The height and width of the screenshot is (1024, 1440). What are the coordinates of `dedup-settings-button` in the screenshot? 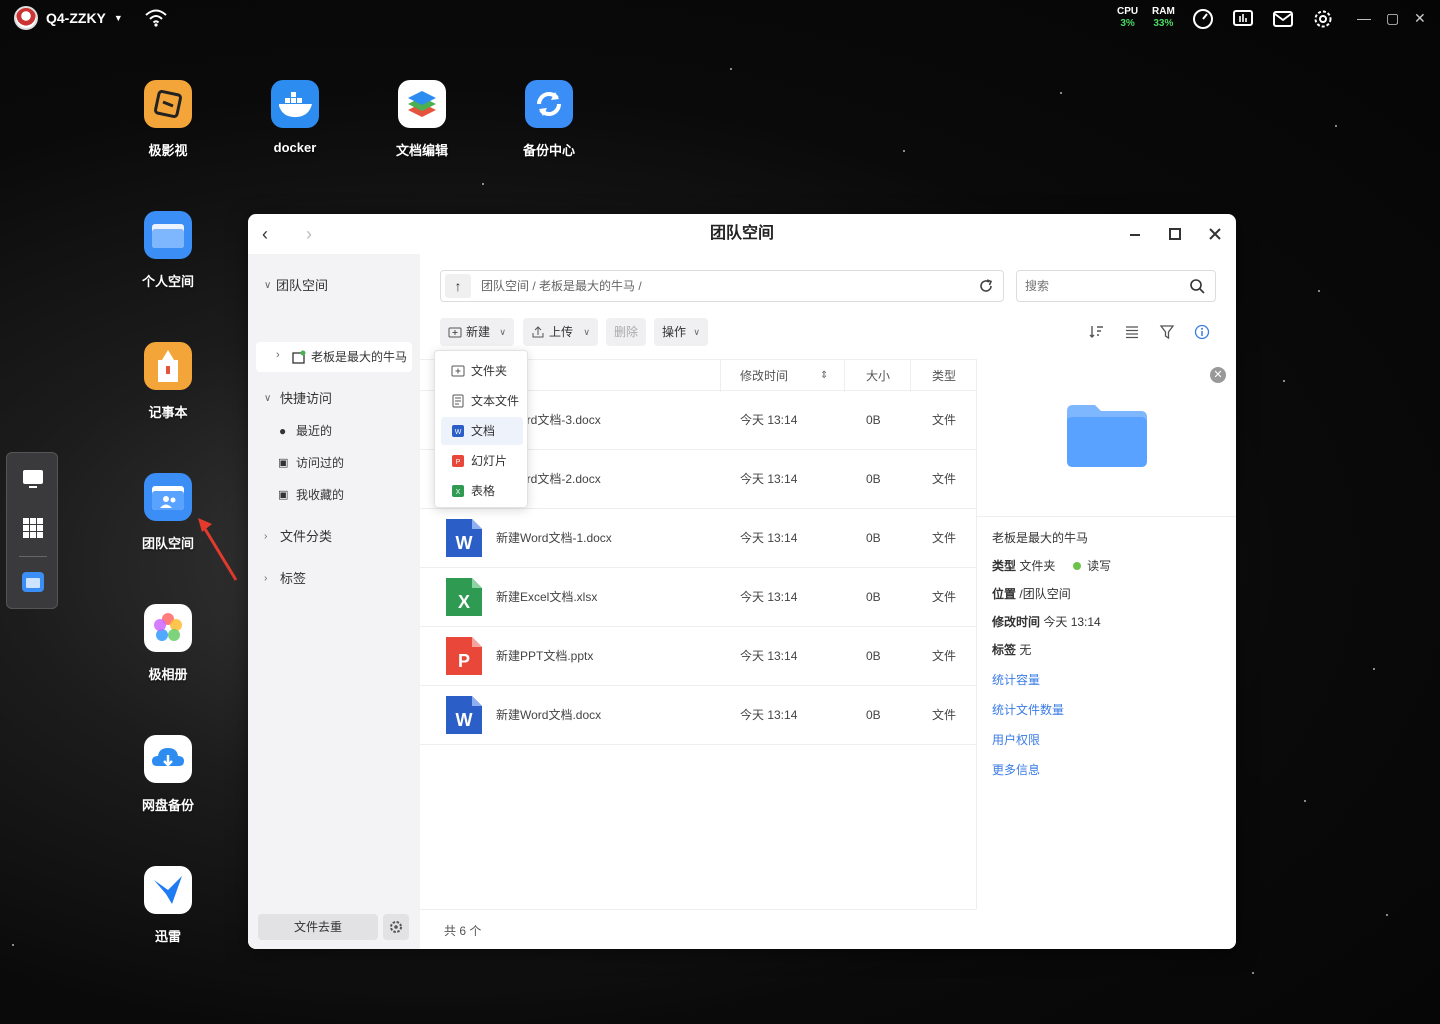 It's located at (396, 927).